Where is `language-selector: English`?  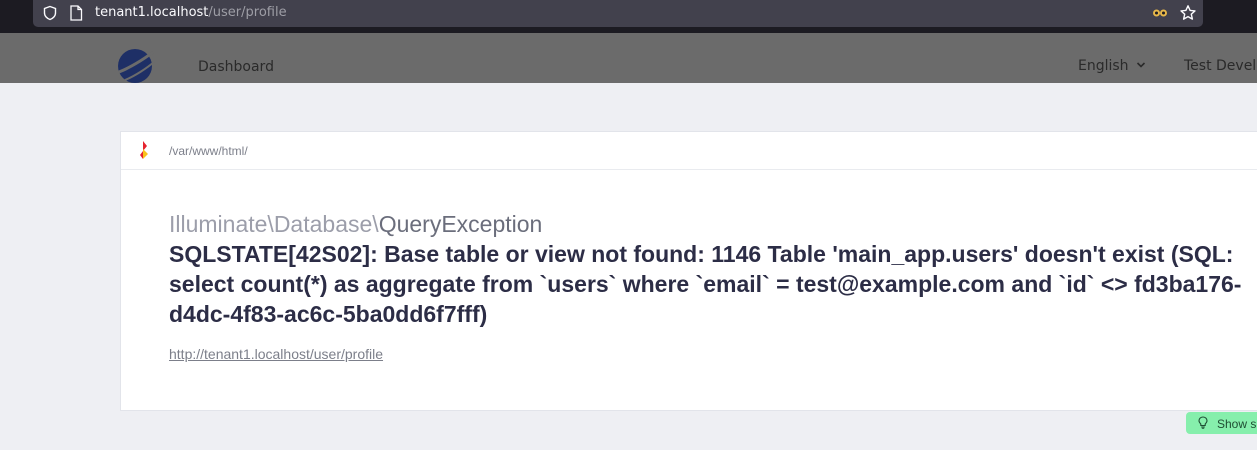
language-selector: English is located at coordinates (1103, 66).